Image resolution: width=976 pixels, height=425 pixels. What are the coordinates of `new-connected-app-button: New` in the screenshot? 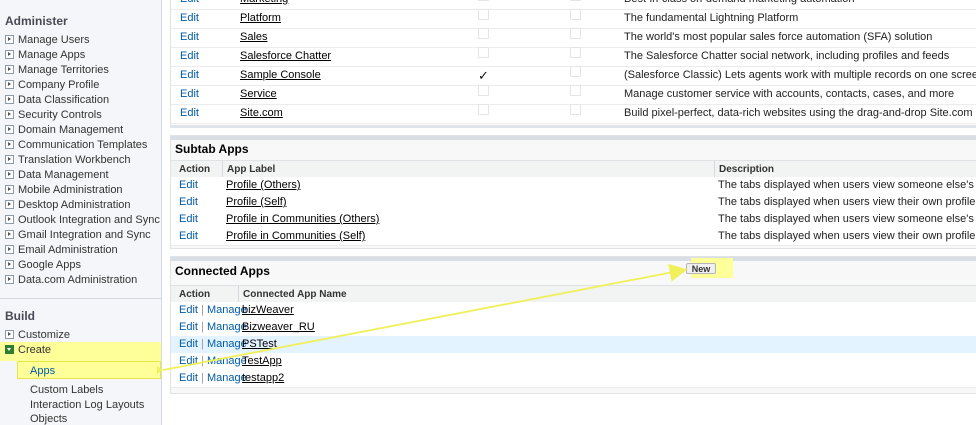 It's located at (701, 268).